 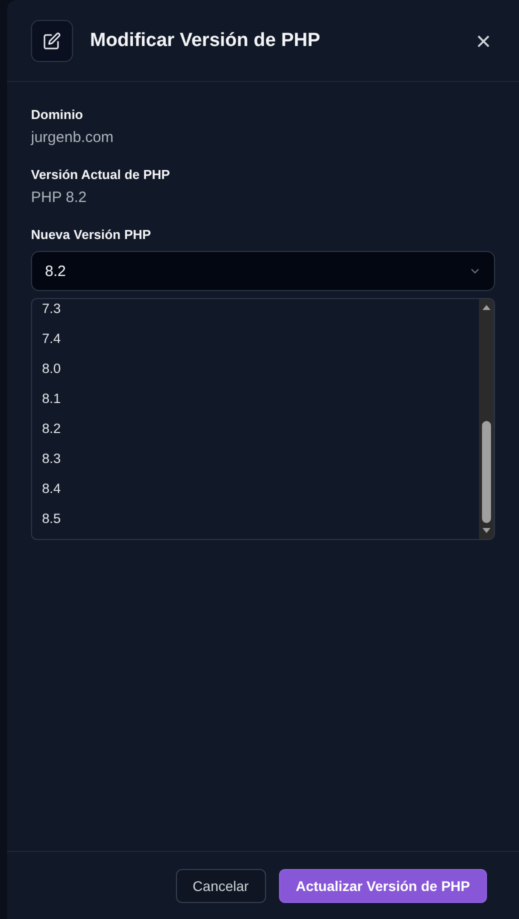 I want to click on field-value: PHP 8.2, so click(x=59, y=197).